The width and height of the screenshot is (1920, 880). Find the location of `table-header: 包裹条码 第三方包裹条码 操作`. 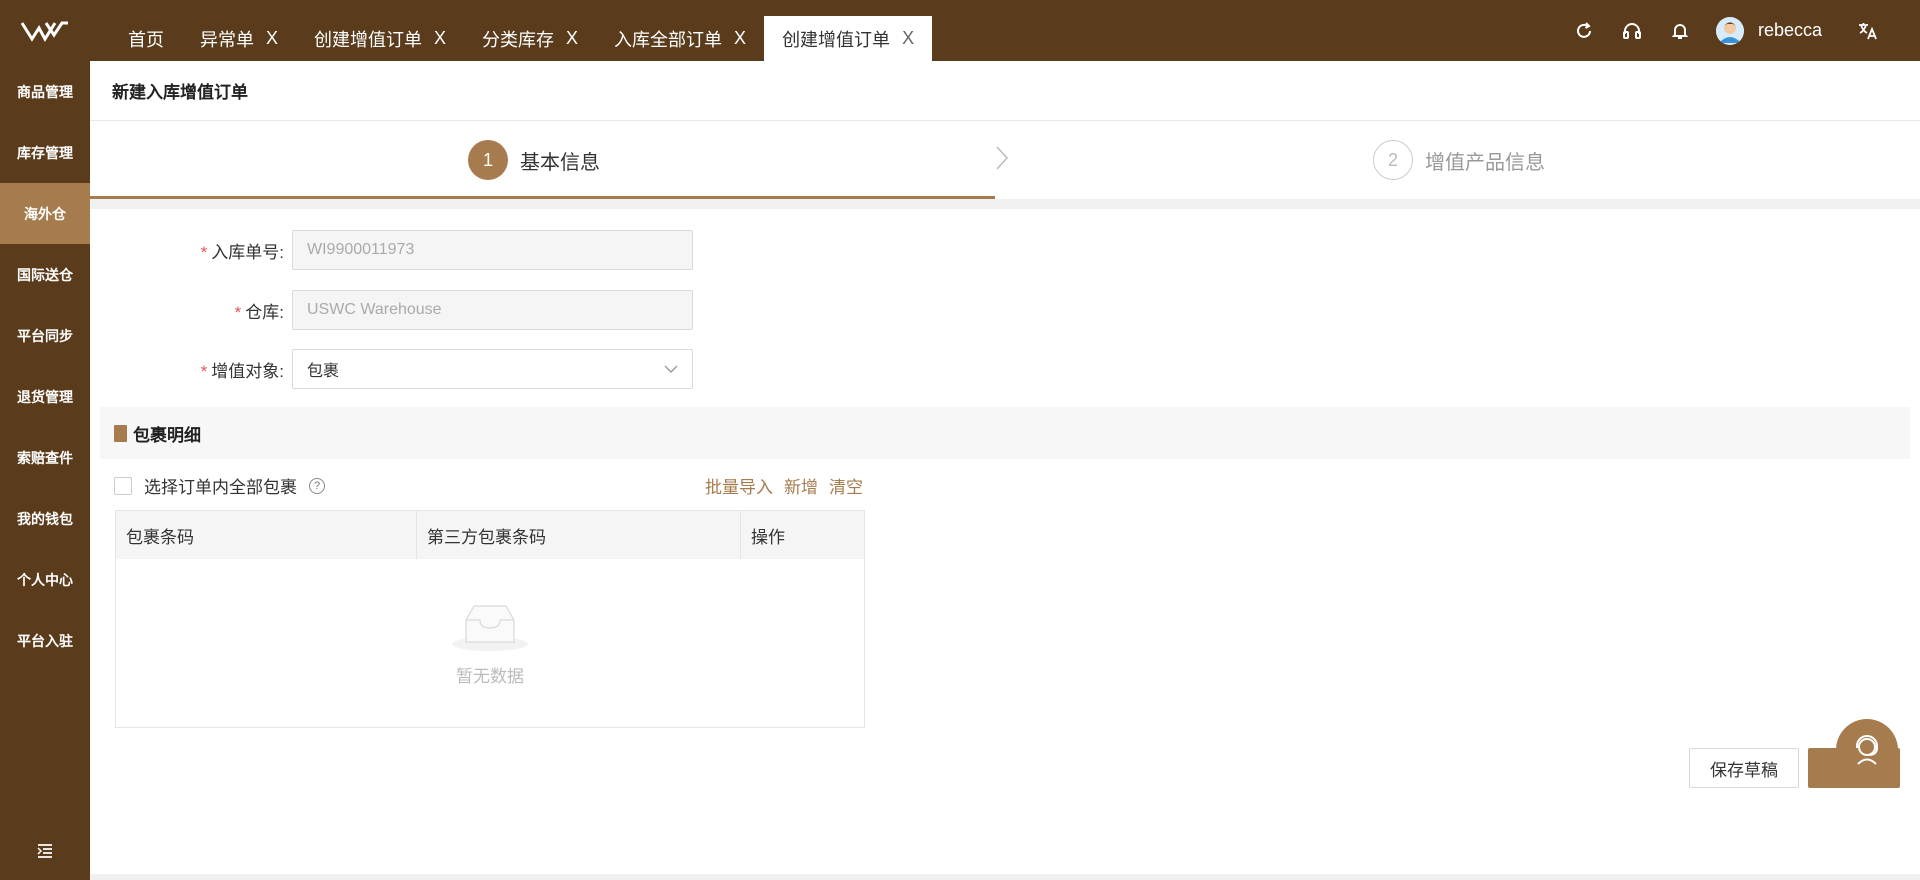

table-header: 包裹条码 第三方包裹条码 操作 is located at coordinates (490, 535).